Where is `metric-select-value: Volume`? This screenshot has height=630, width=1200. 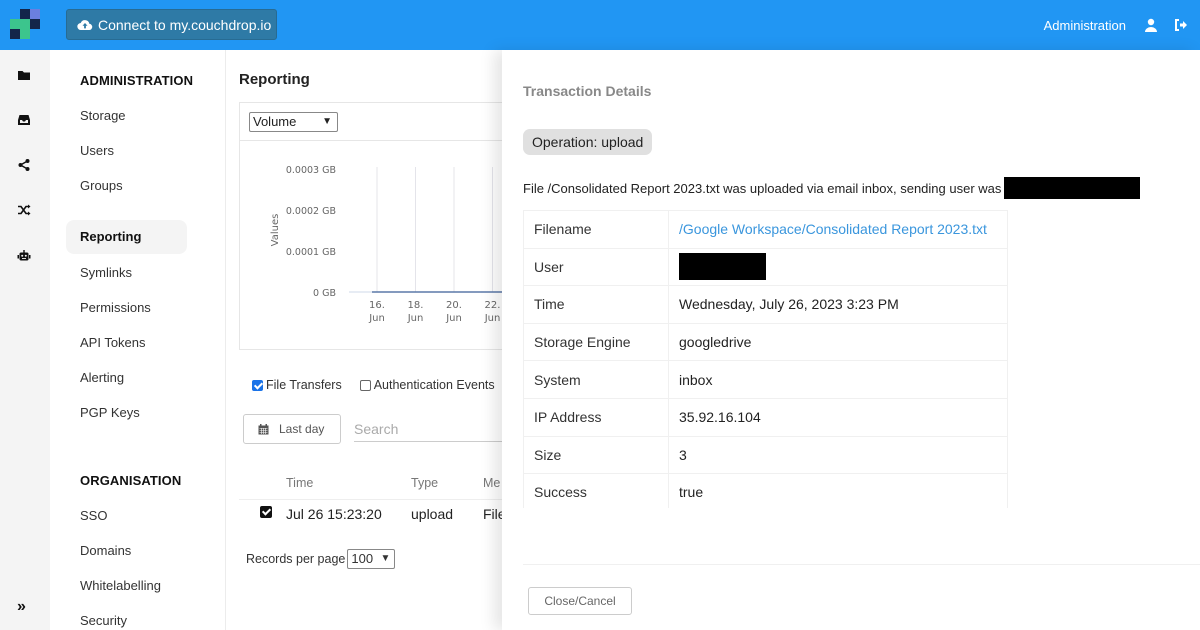
metric-select-value: Volume is located at coordinates (275, 121).